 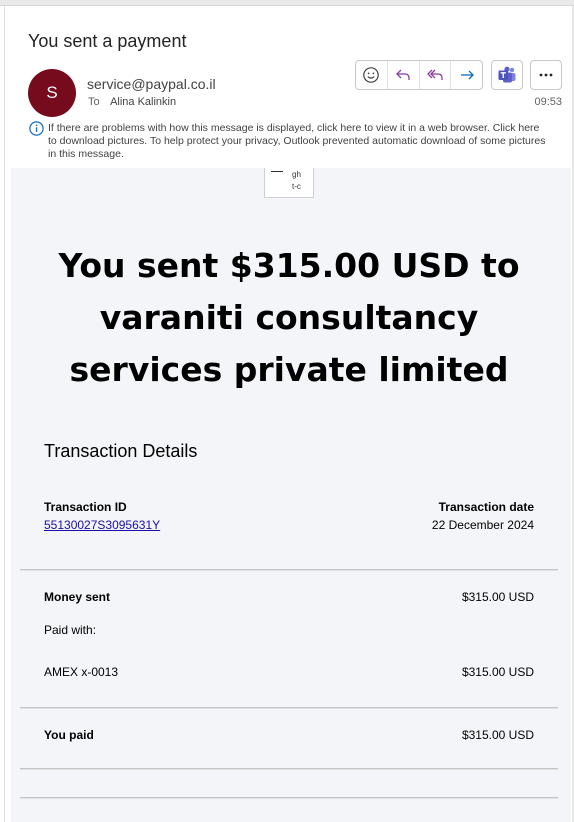 I want to click on forward-button, so click(x=466, y=75).